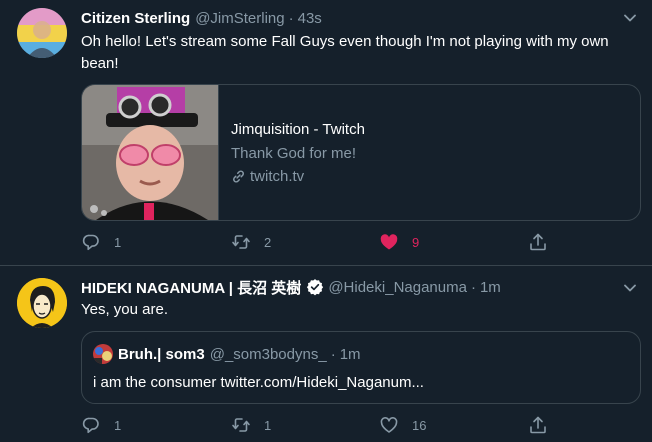 The width and height of the screenshot is (652, 442). What do you see at coordinates (238, 176) in the screenshot?
I see `link-icon` at bounding box center [238, 176].